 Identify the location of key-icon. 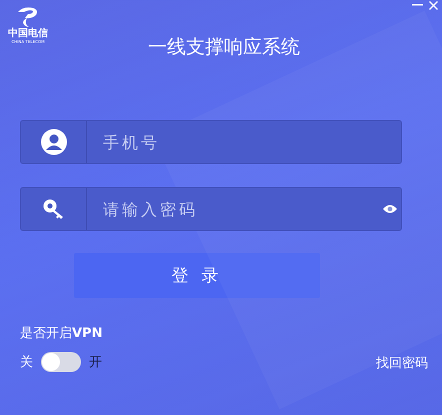
(54, 209).